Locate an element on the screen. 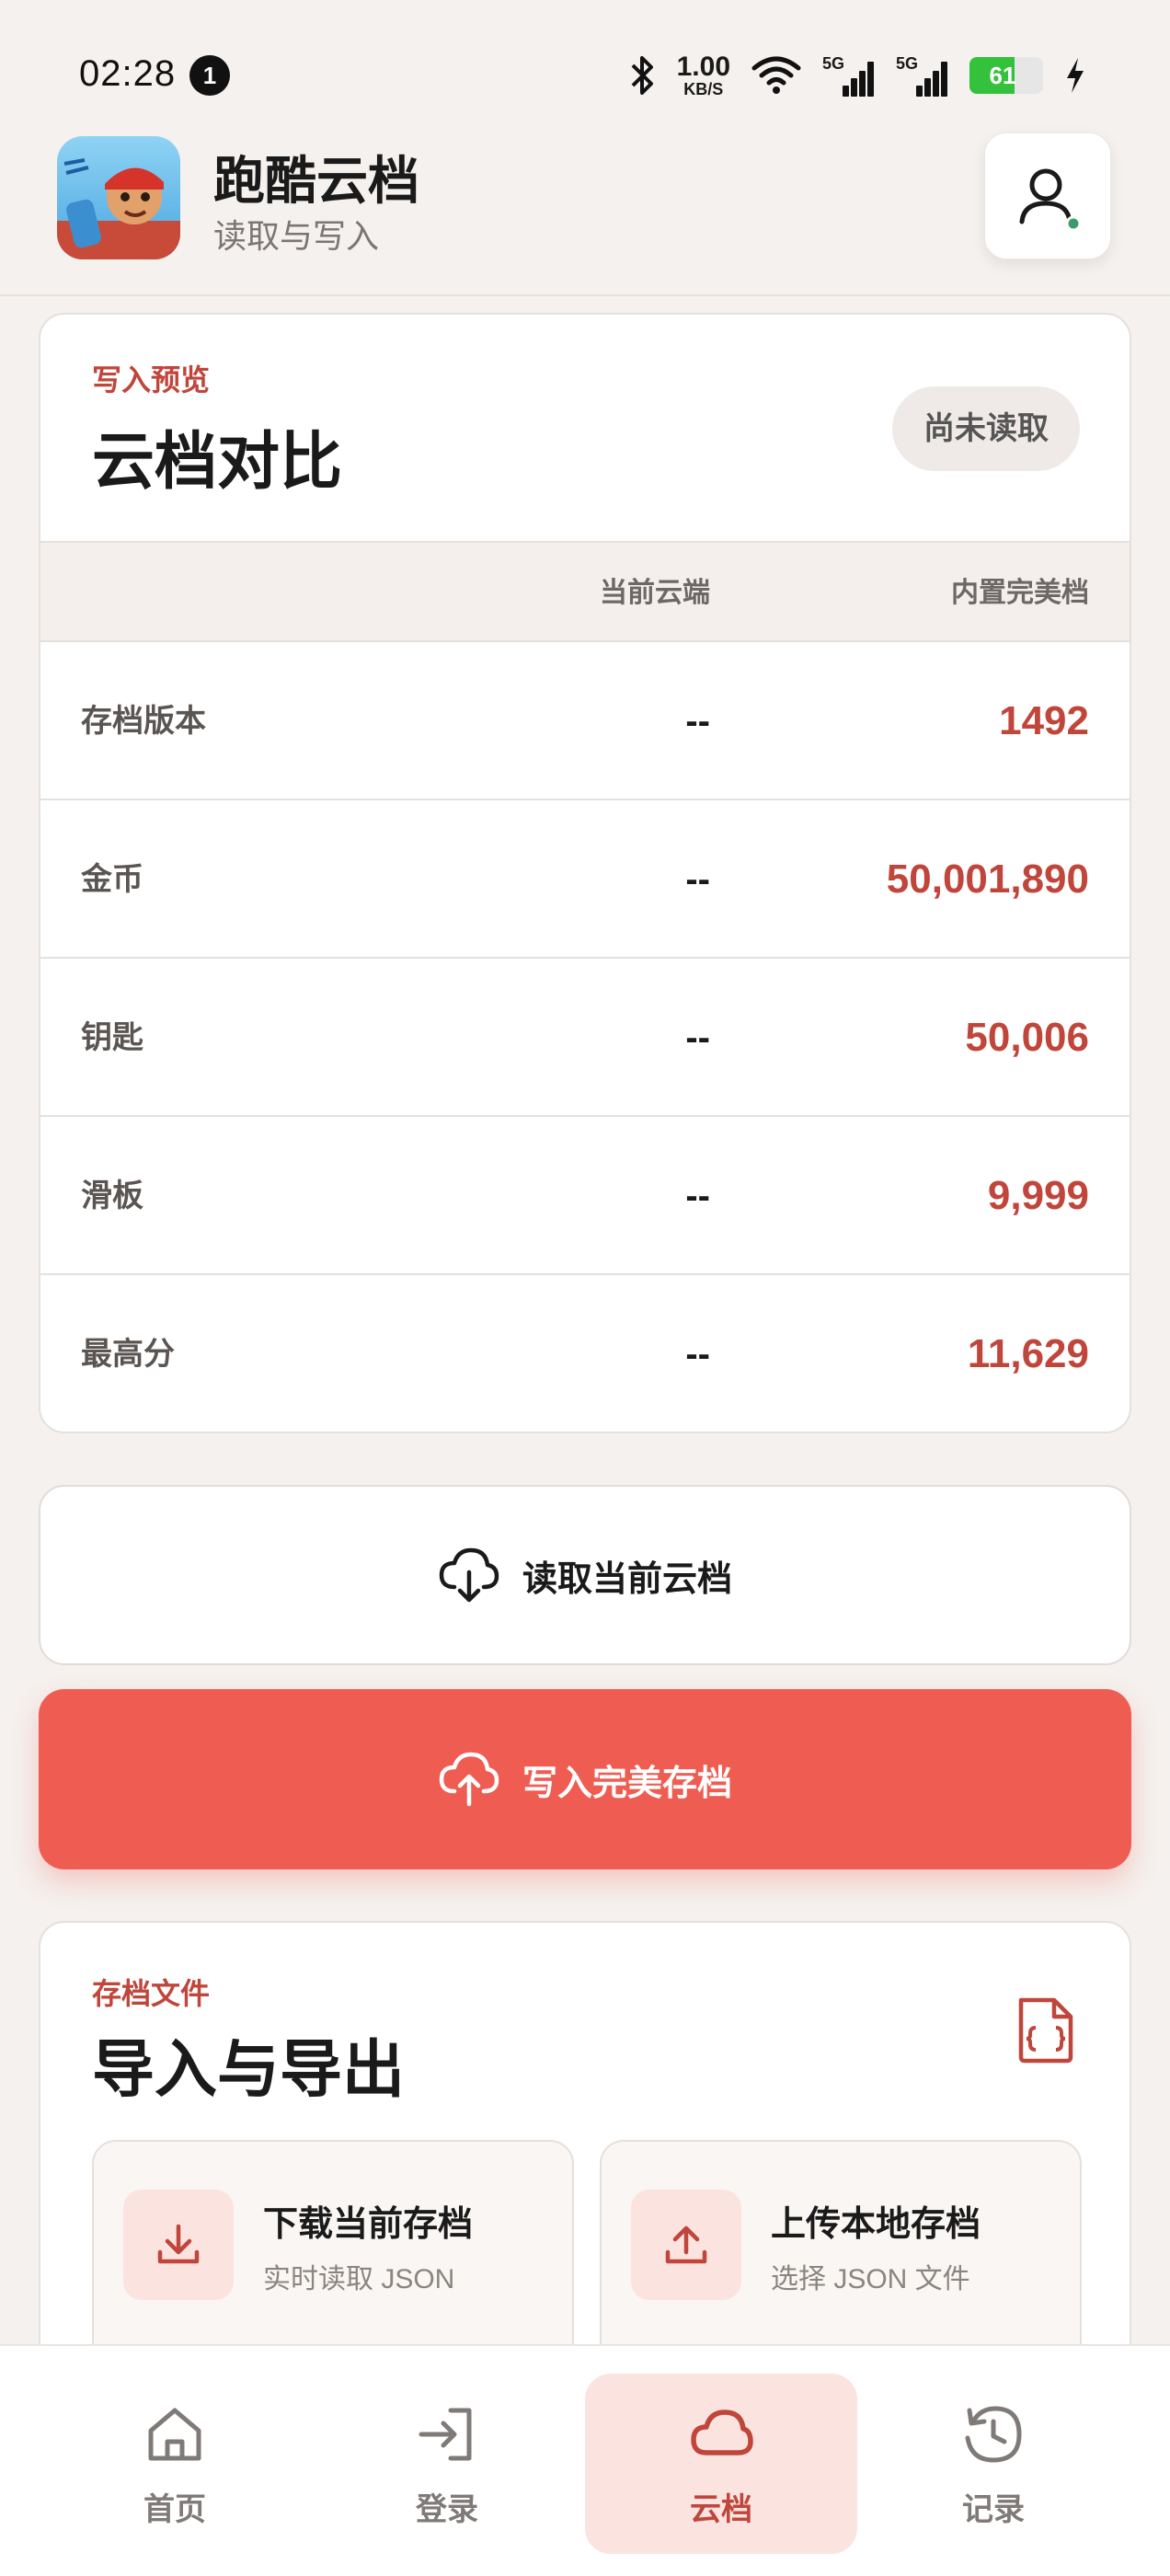  row-label: 金币 is located at coordinates (112, 879).